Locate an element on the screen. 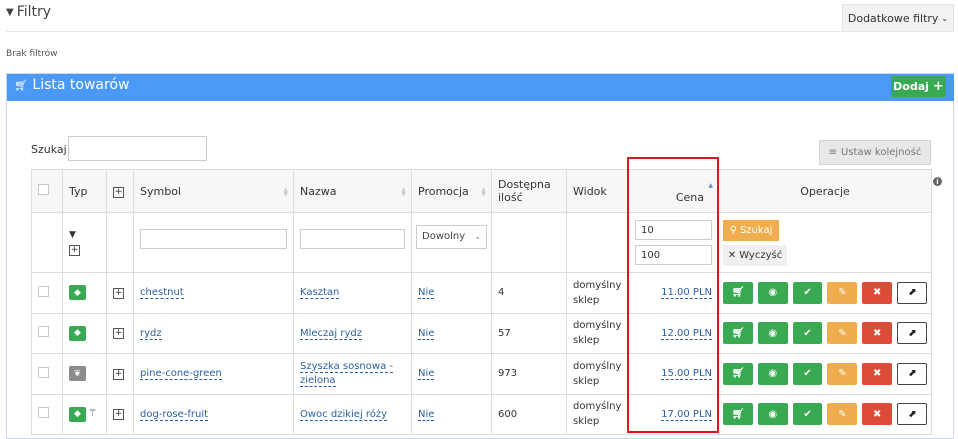 This screenshot has height=439, width=958. nazwa-link: Szyszka sosnowa - is located at coordinates (346, 366).